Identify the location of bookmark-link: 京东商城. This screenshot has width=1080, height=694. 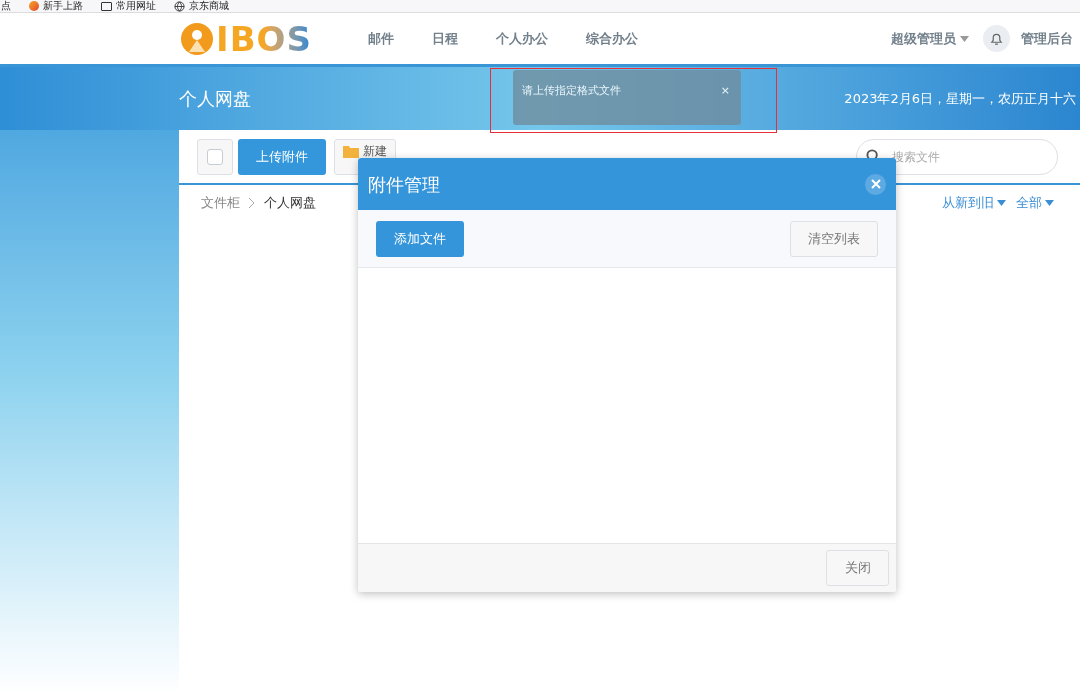
(209, 6).